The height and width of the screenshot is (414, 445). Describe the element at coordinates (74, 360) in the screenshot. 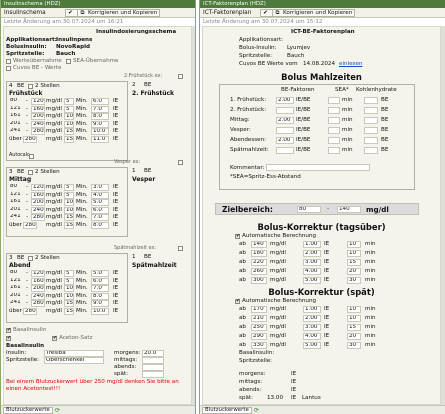

I see `site2-field: Oberschenkel` at that location.